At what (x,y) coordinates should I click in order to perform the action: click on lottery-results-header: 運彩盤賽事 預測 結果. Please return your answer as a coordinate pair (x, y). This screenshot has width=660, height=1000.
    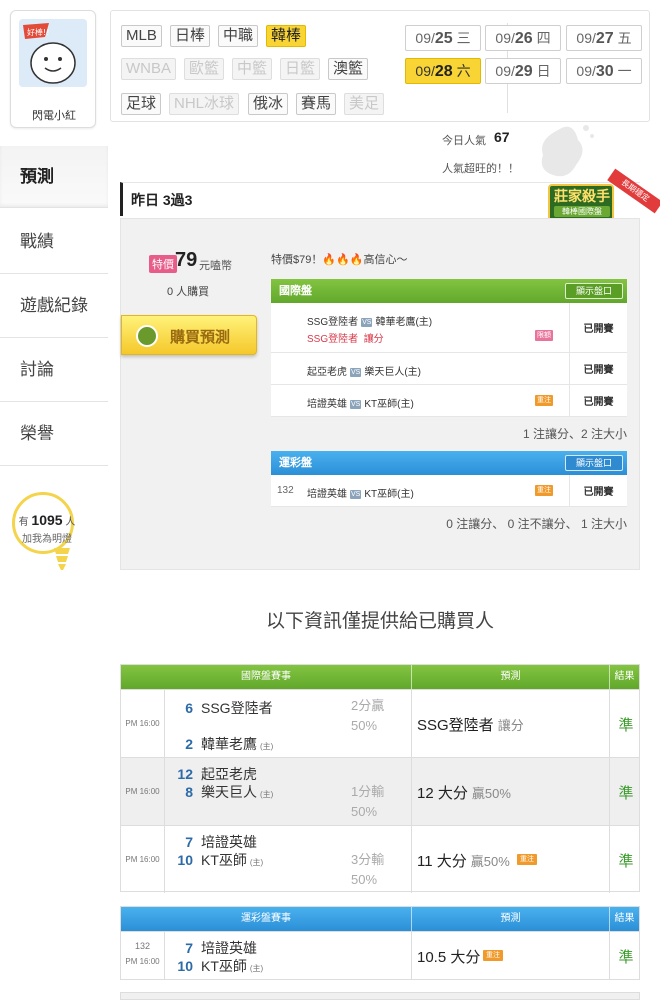
    Looking at the image, I should click on (380, 919).